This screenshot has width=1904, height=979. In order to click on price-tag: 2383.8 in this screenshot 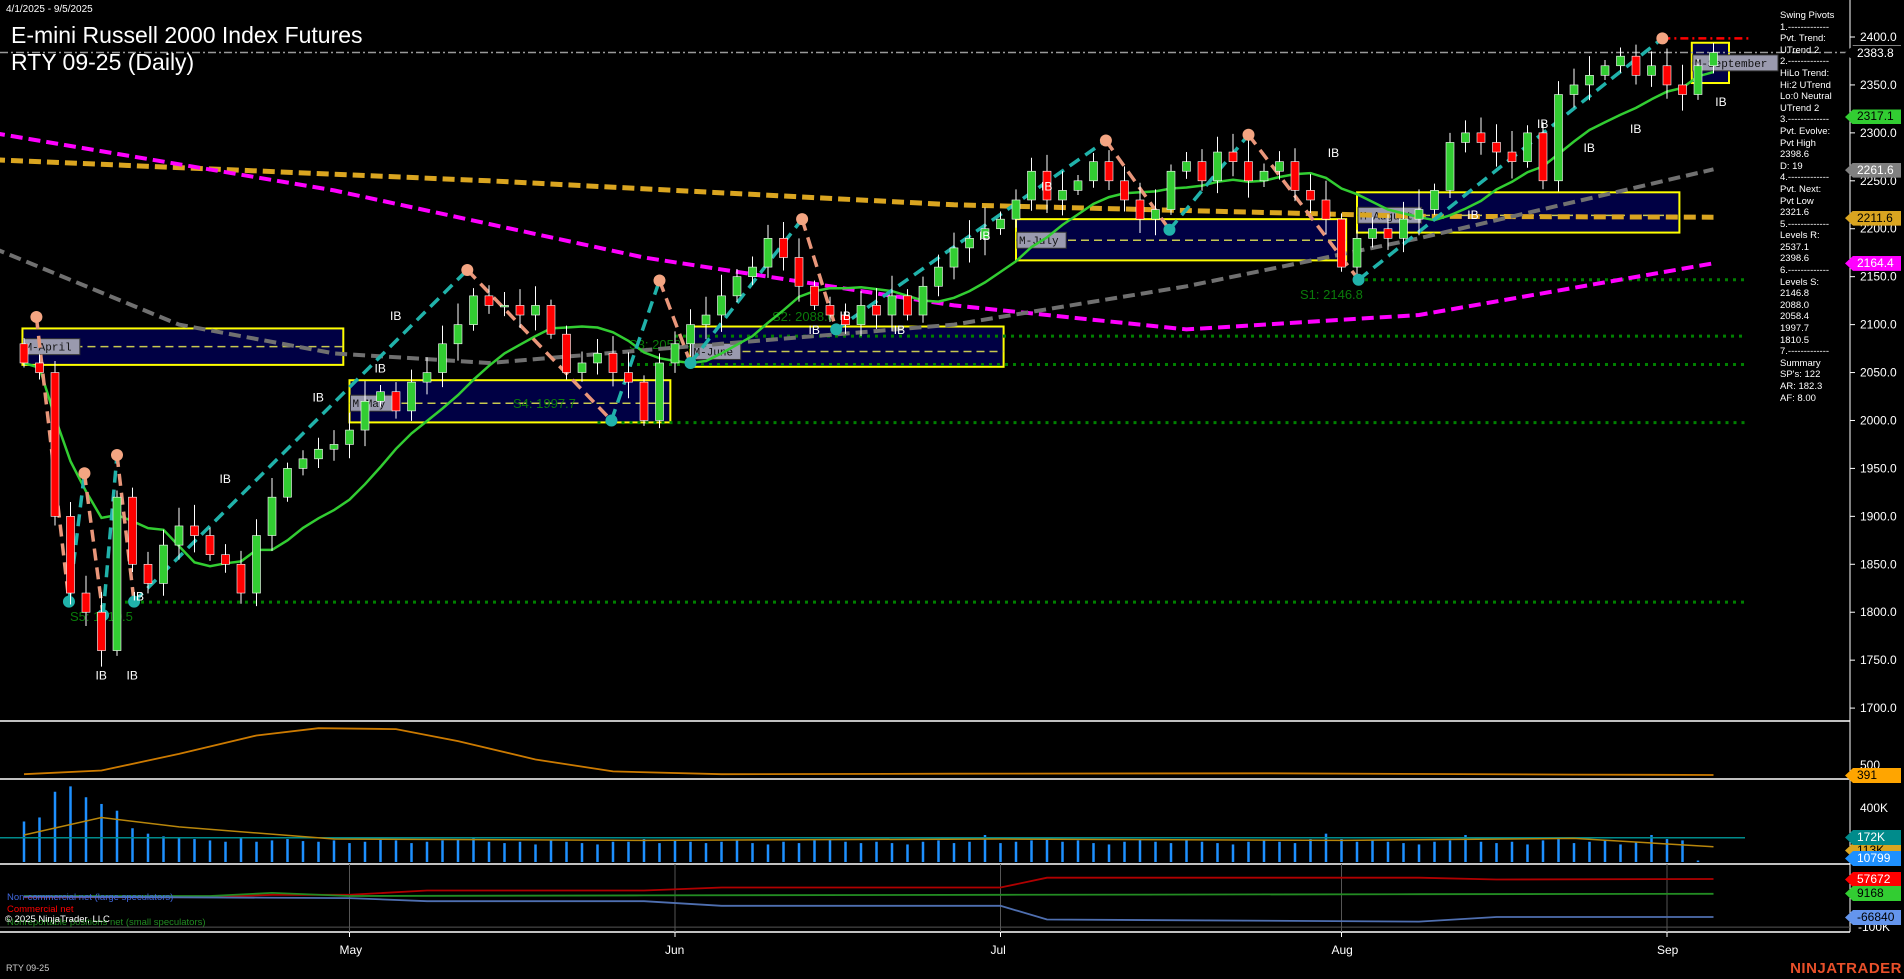, I will do `click(1873, 53)`.